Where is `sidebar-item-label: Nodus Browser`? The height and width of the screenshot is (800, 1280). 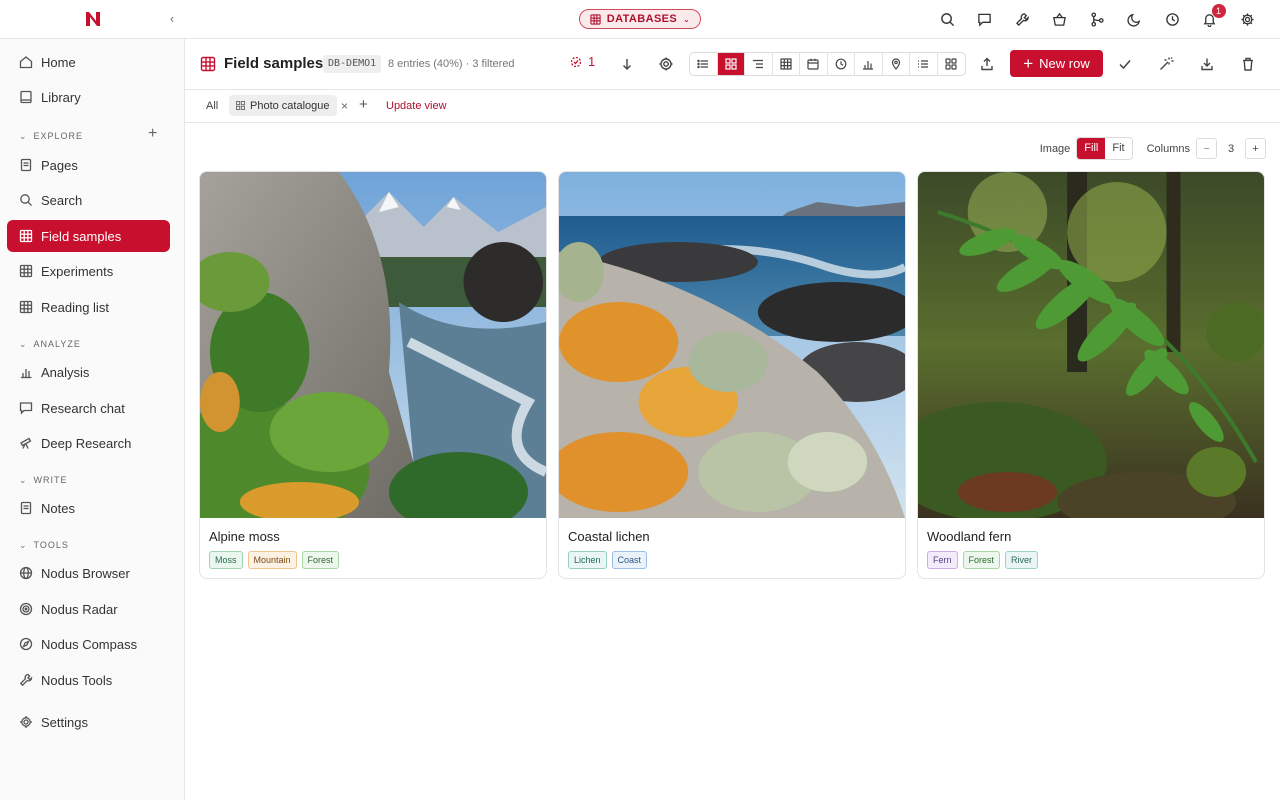
sidebar-item-label: Nodus Browser is located at coordinates (85, 573).